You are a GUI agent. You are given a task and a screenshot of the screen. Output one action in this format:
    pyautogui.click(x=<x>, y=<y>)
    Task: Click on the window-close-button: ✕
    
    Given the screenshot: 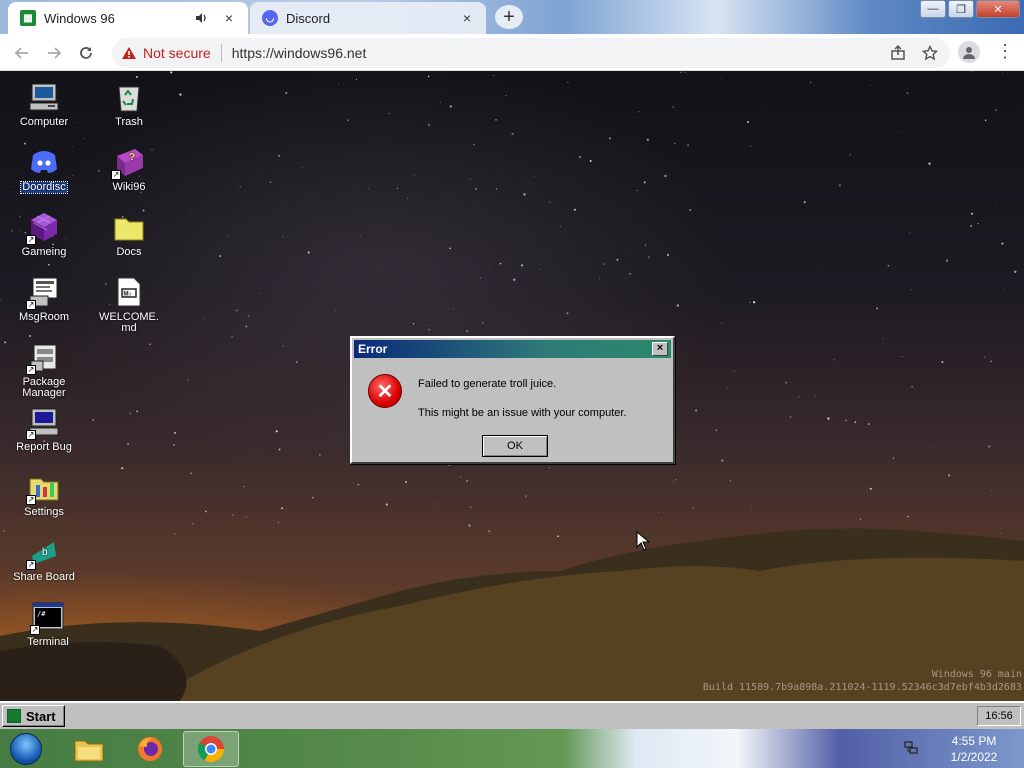 What is the action you would take?
    pyautogui.click(x=998, y=9)
    